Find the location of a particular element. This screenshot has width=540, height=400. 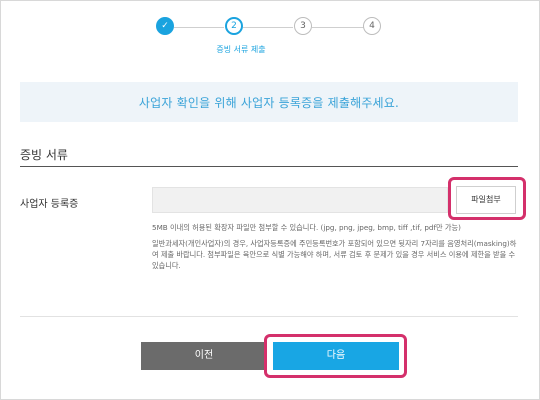

business-registration-label: 사업자 등록증 is located at coordinates (49, 204).